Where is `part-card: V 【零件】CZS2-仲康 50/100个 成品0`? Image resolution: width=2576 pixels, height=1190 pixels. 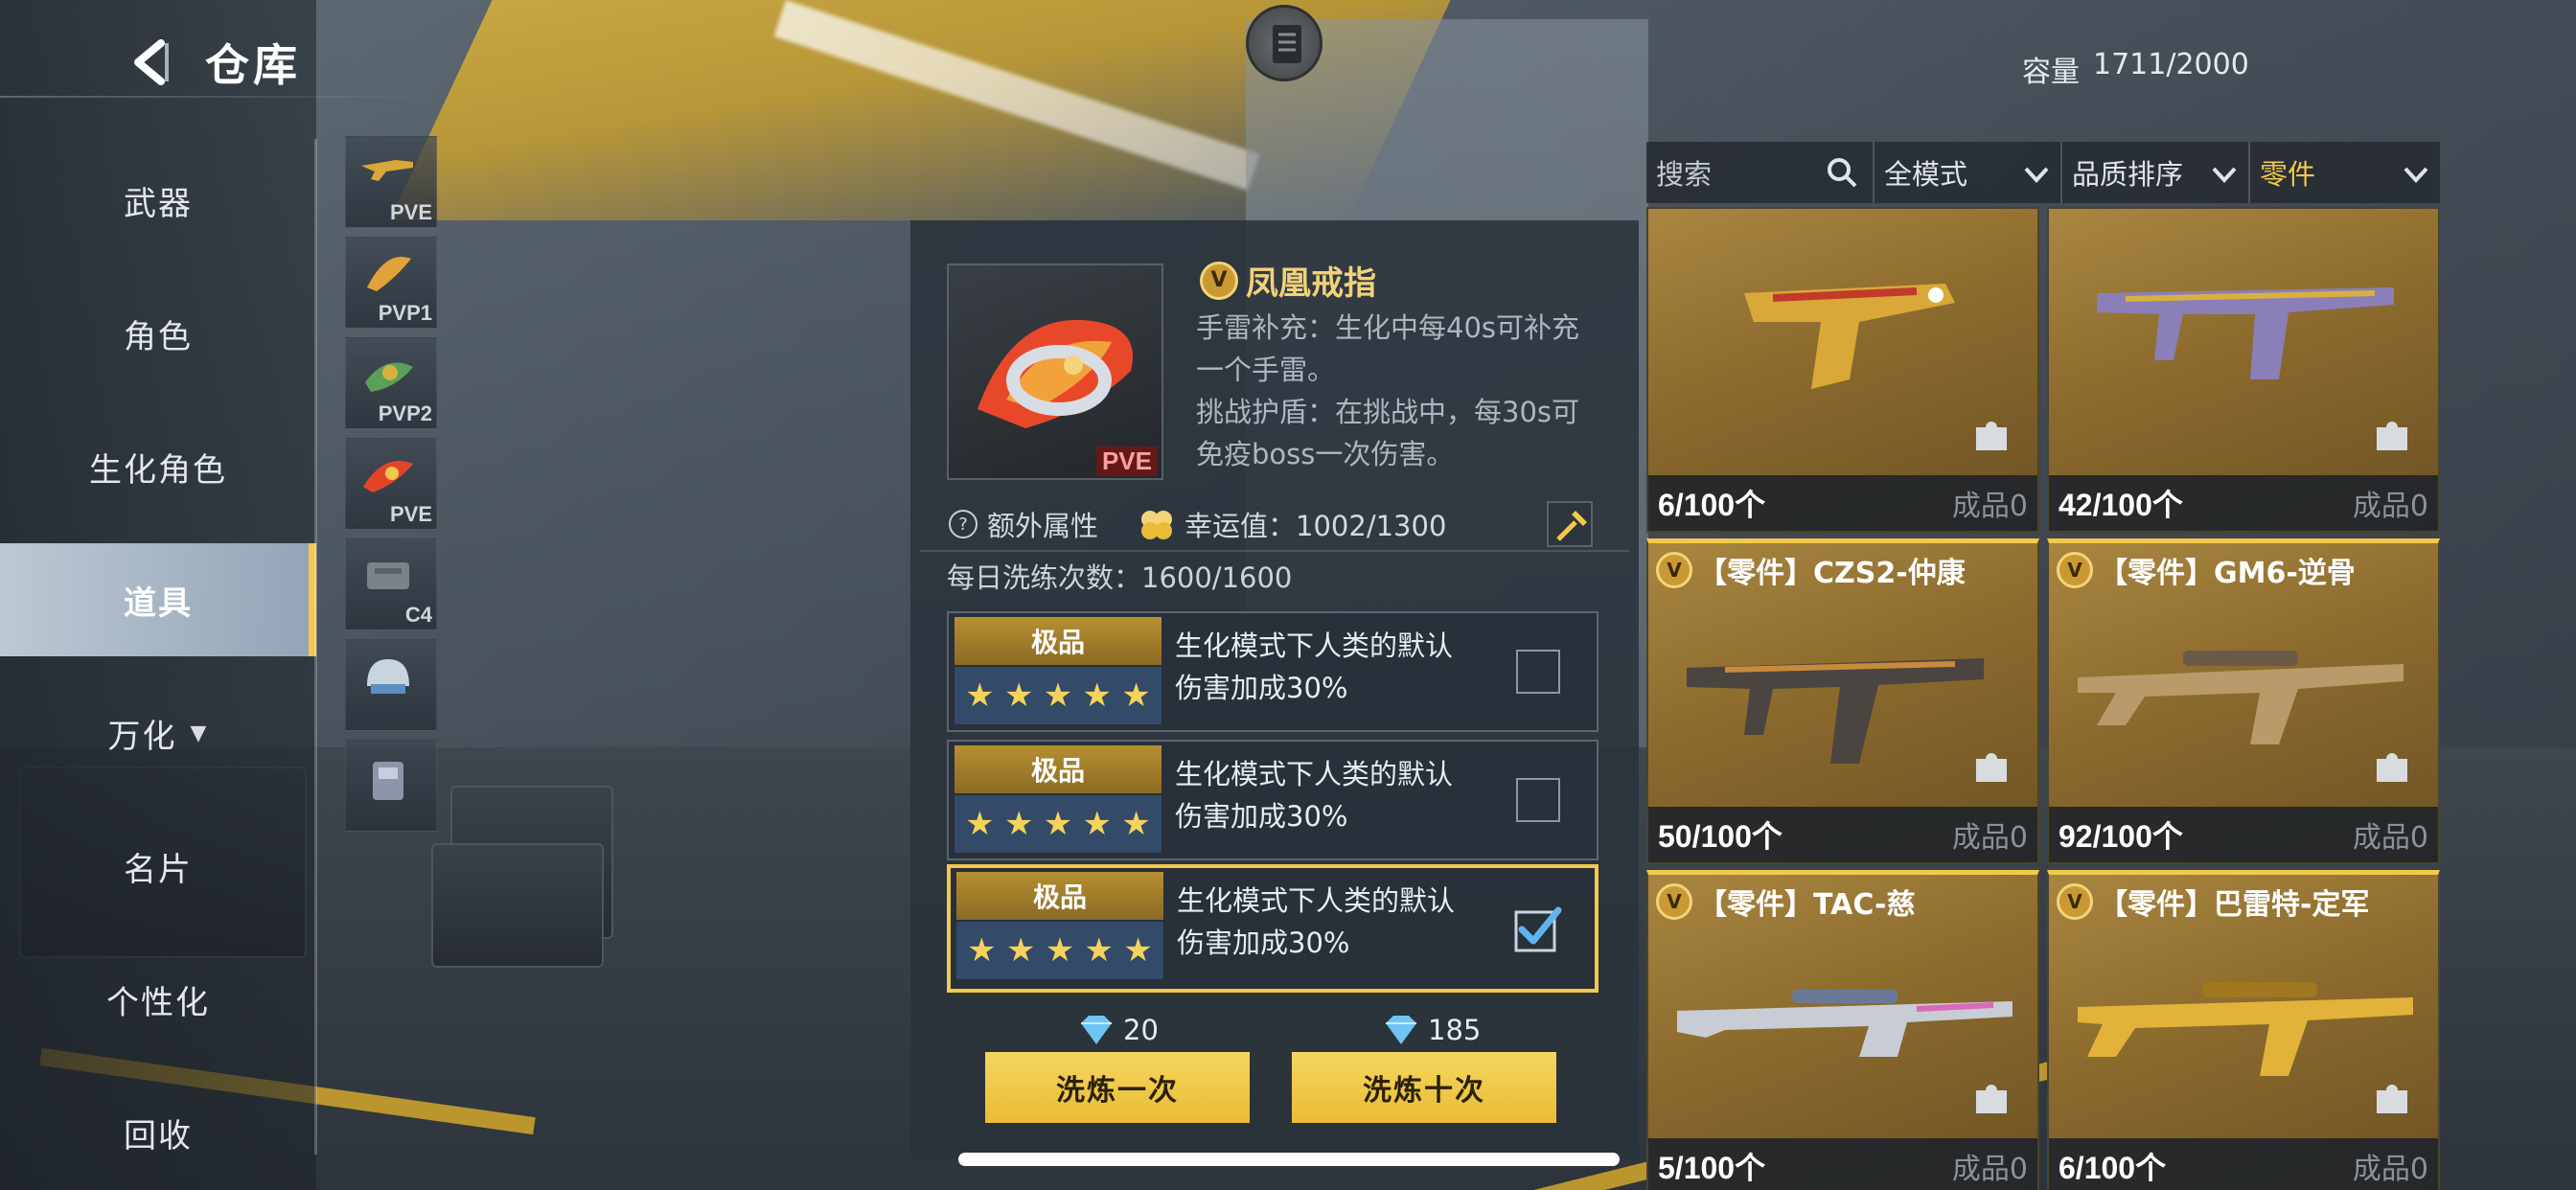 part-card: V 【零件】CZS2-仲康 50/100个 成品0 is located at coordinates (1842, 701).